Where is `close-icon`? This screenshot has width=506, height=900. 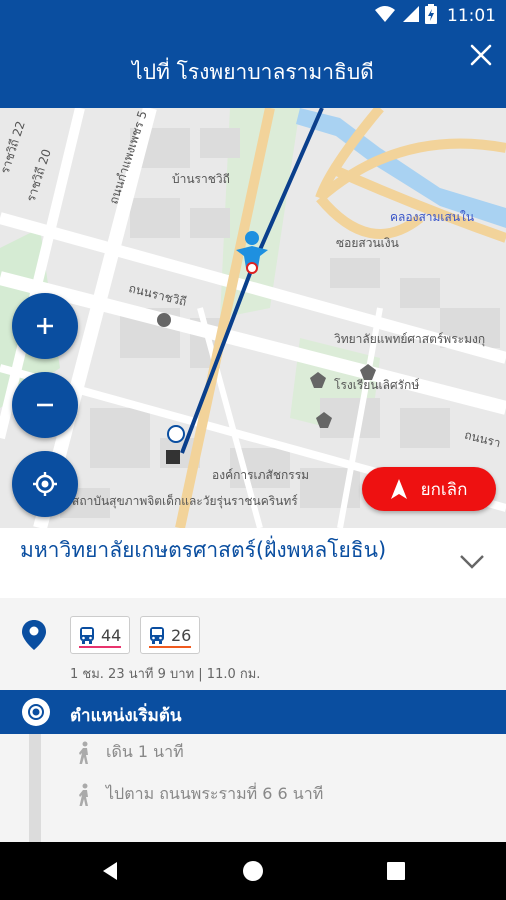 close-icon is located at coordinates (481, 55).